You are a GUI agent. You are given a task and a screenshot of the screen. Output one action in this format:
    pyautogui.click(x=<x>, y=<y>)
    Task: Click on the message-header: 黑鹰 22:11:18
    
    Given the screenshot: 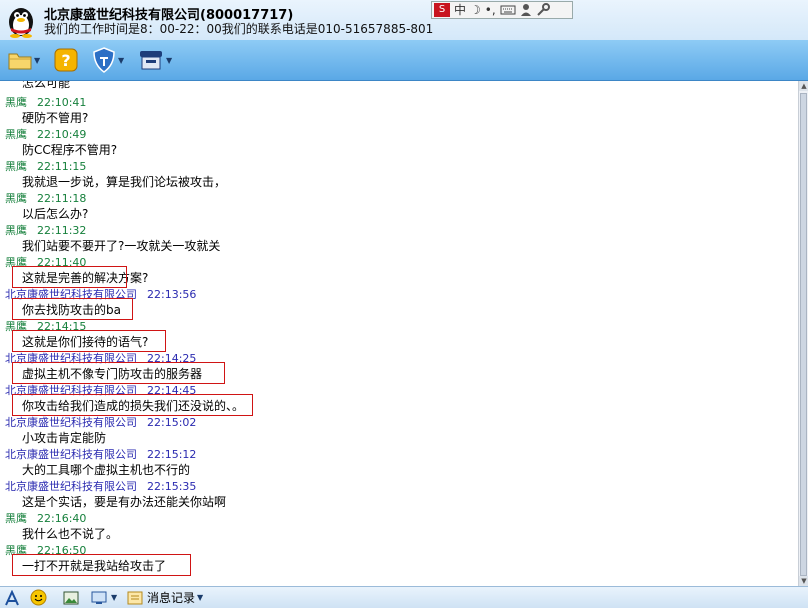 What is the action you would take?
    pyautogui.click(x=45, y=198)
    